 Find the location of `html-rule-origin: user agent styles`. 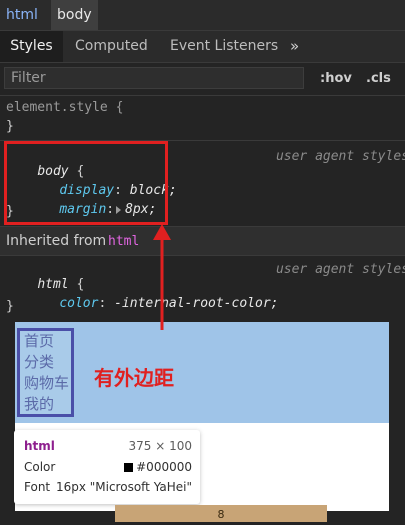

html-rule-origin: user agent styles is located at coordinates (340, 269).